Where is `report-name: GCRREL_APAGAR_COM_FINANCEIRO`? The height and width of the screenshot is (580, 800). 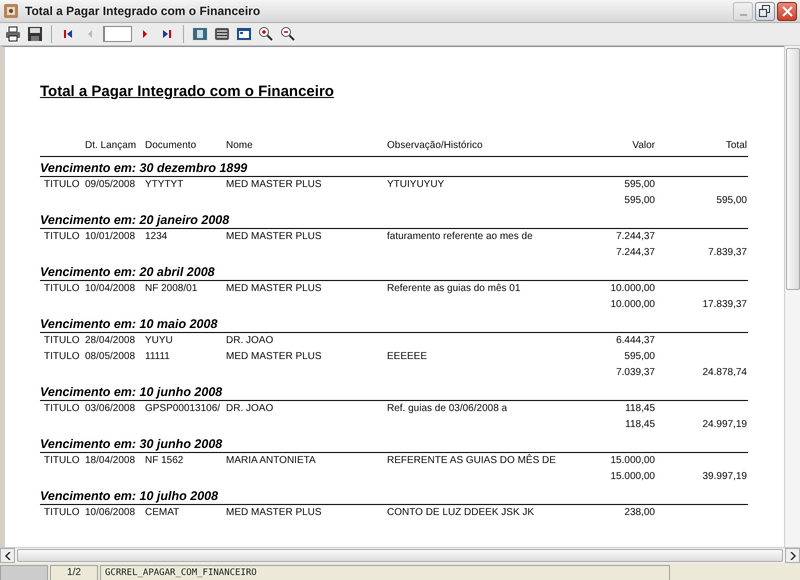 report-name: GCRREL_APAGAR_COM_FINANCEIRO is located at coordinates (385, 572).